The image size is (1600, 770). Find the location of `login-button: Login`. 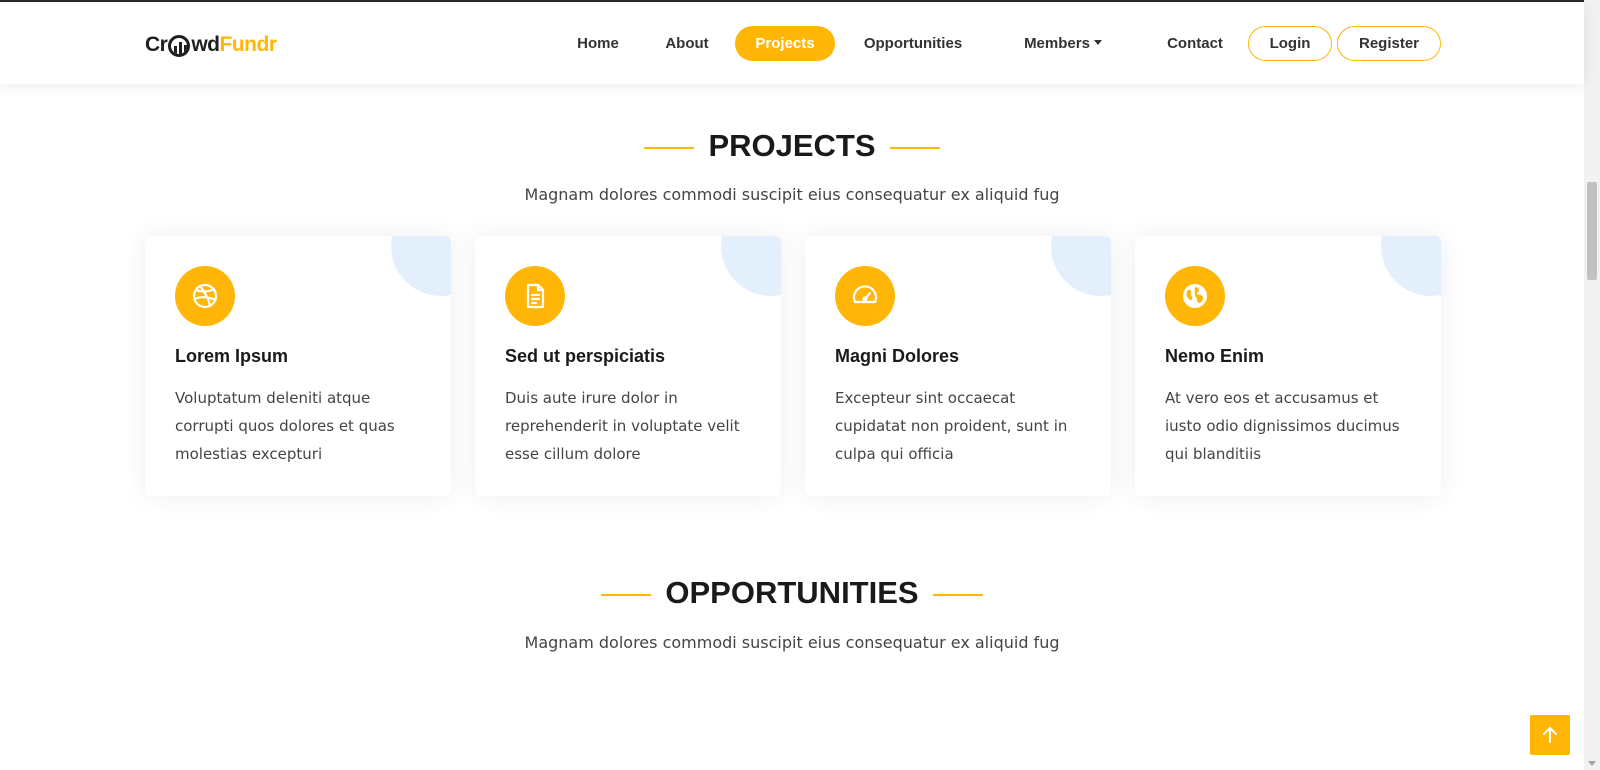

login-button: Login is located at coordinates (1290, 43).